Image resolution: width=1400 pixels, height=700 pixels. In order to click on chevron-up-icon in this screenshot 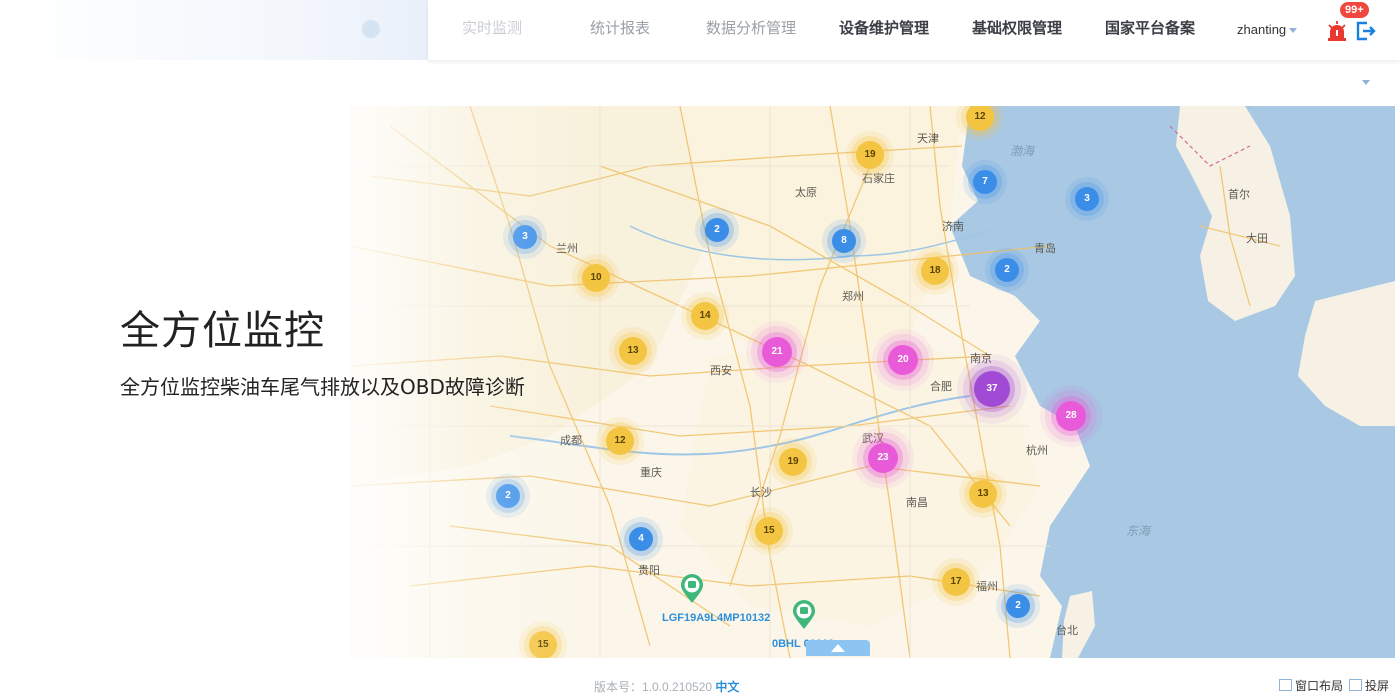, I will do `click(838, 648)`.